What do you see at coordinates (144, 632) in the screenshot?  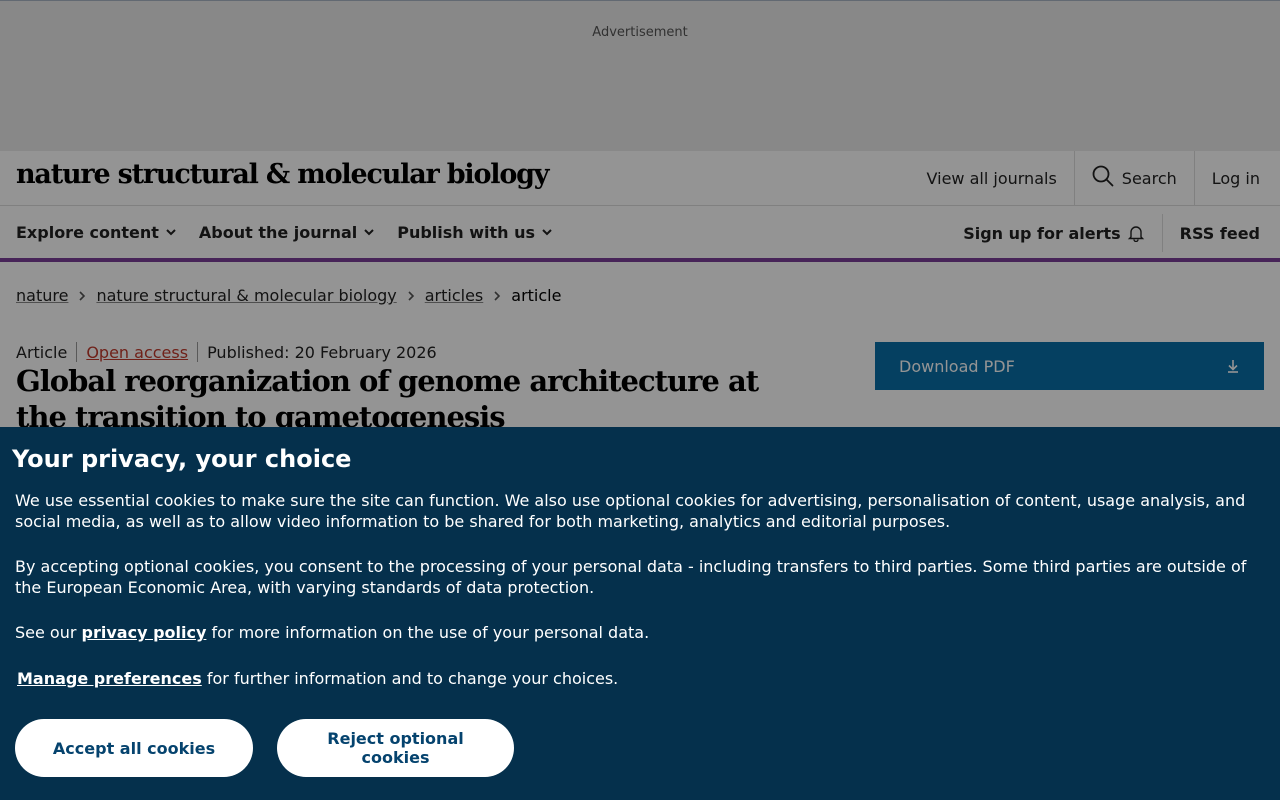 I see `privacy-policy-link: privacy policy` at bounding box center [144, 632].